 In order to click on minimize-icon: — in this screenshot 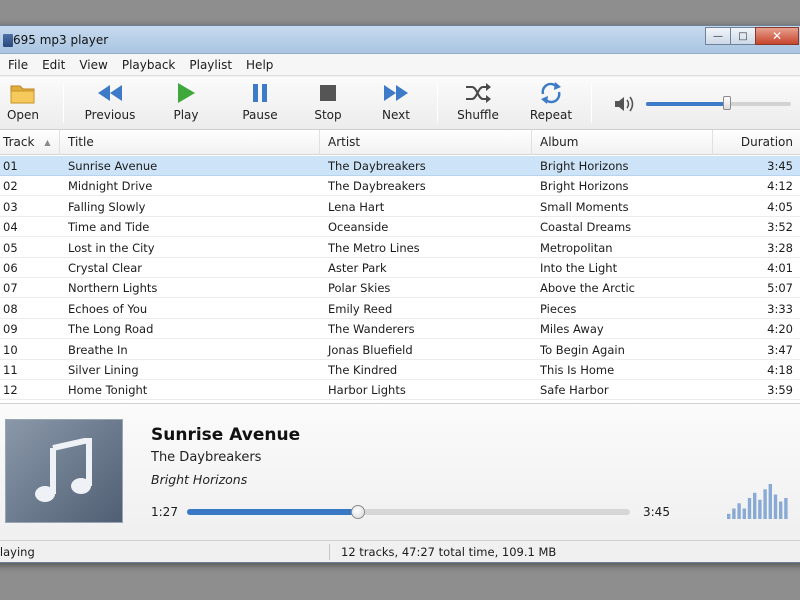, I will do `click(718, 36)`.